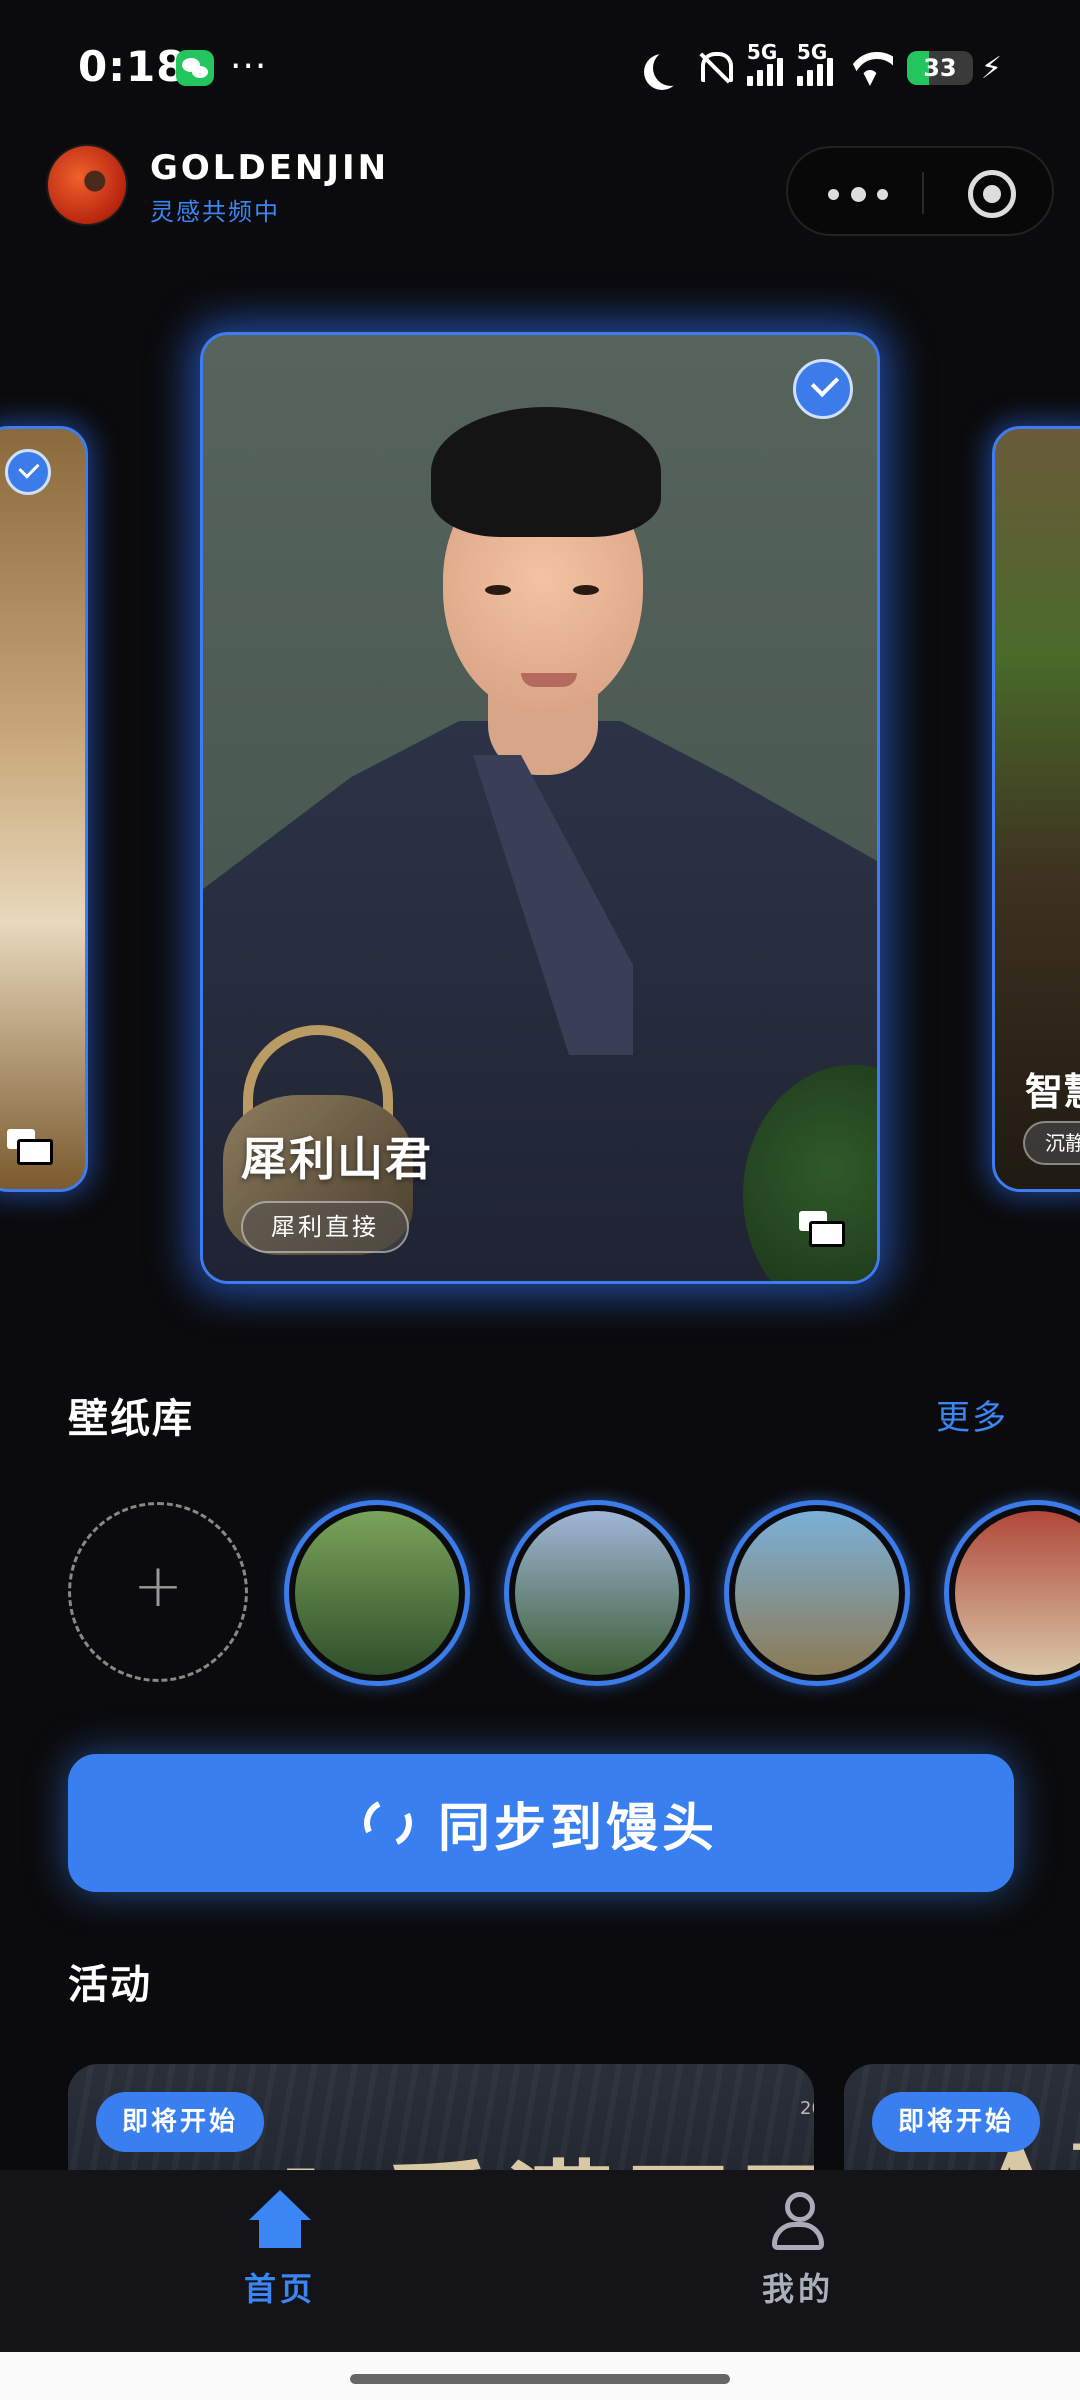 The width and height of the screenshot is (1080, 2400). I want to click on sync-button-label: 同步到馒头, so click(577, 1828).